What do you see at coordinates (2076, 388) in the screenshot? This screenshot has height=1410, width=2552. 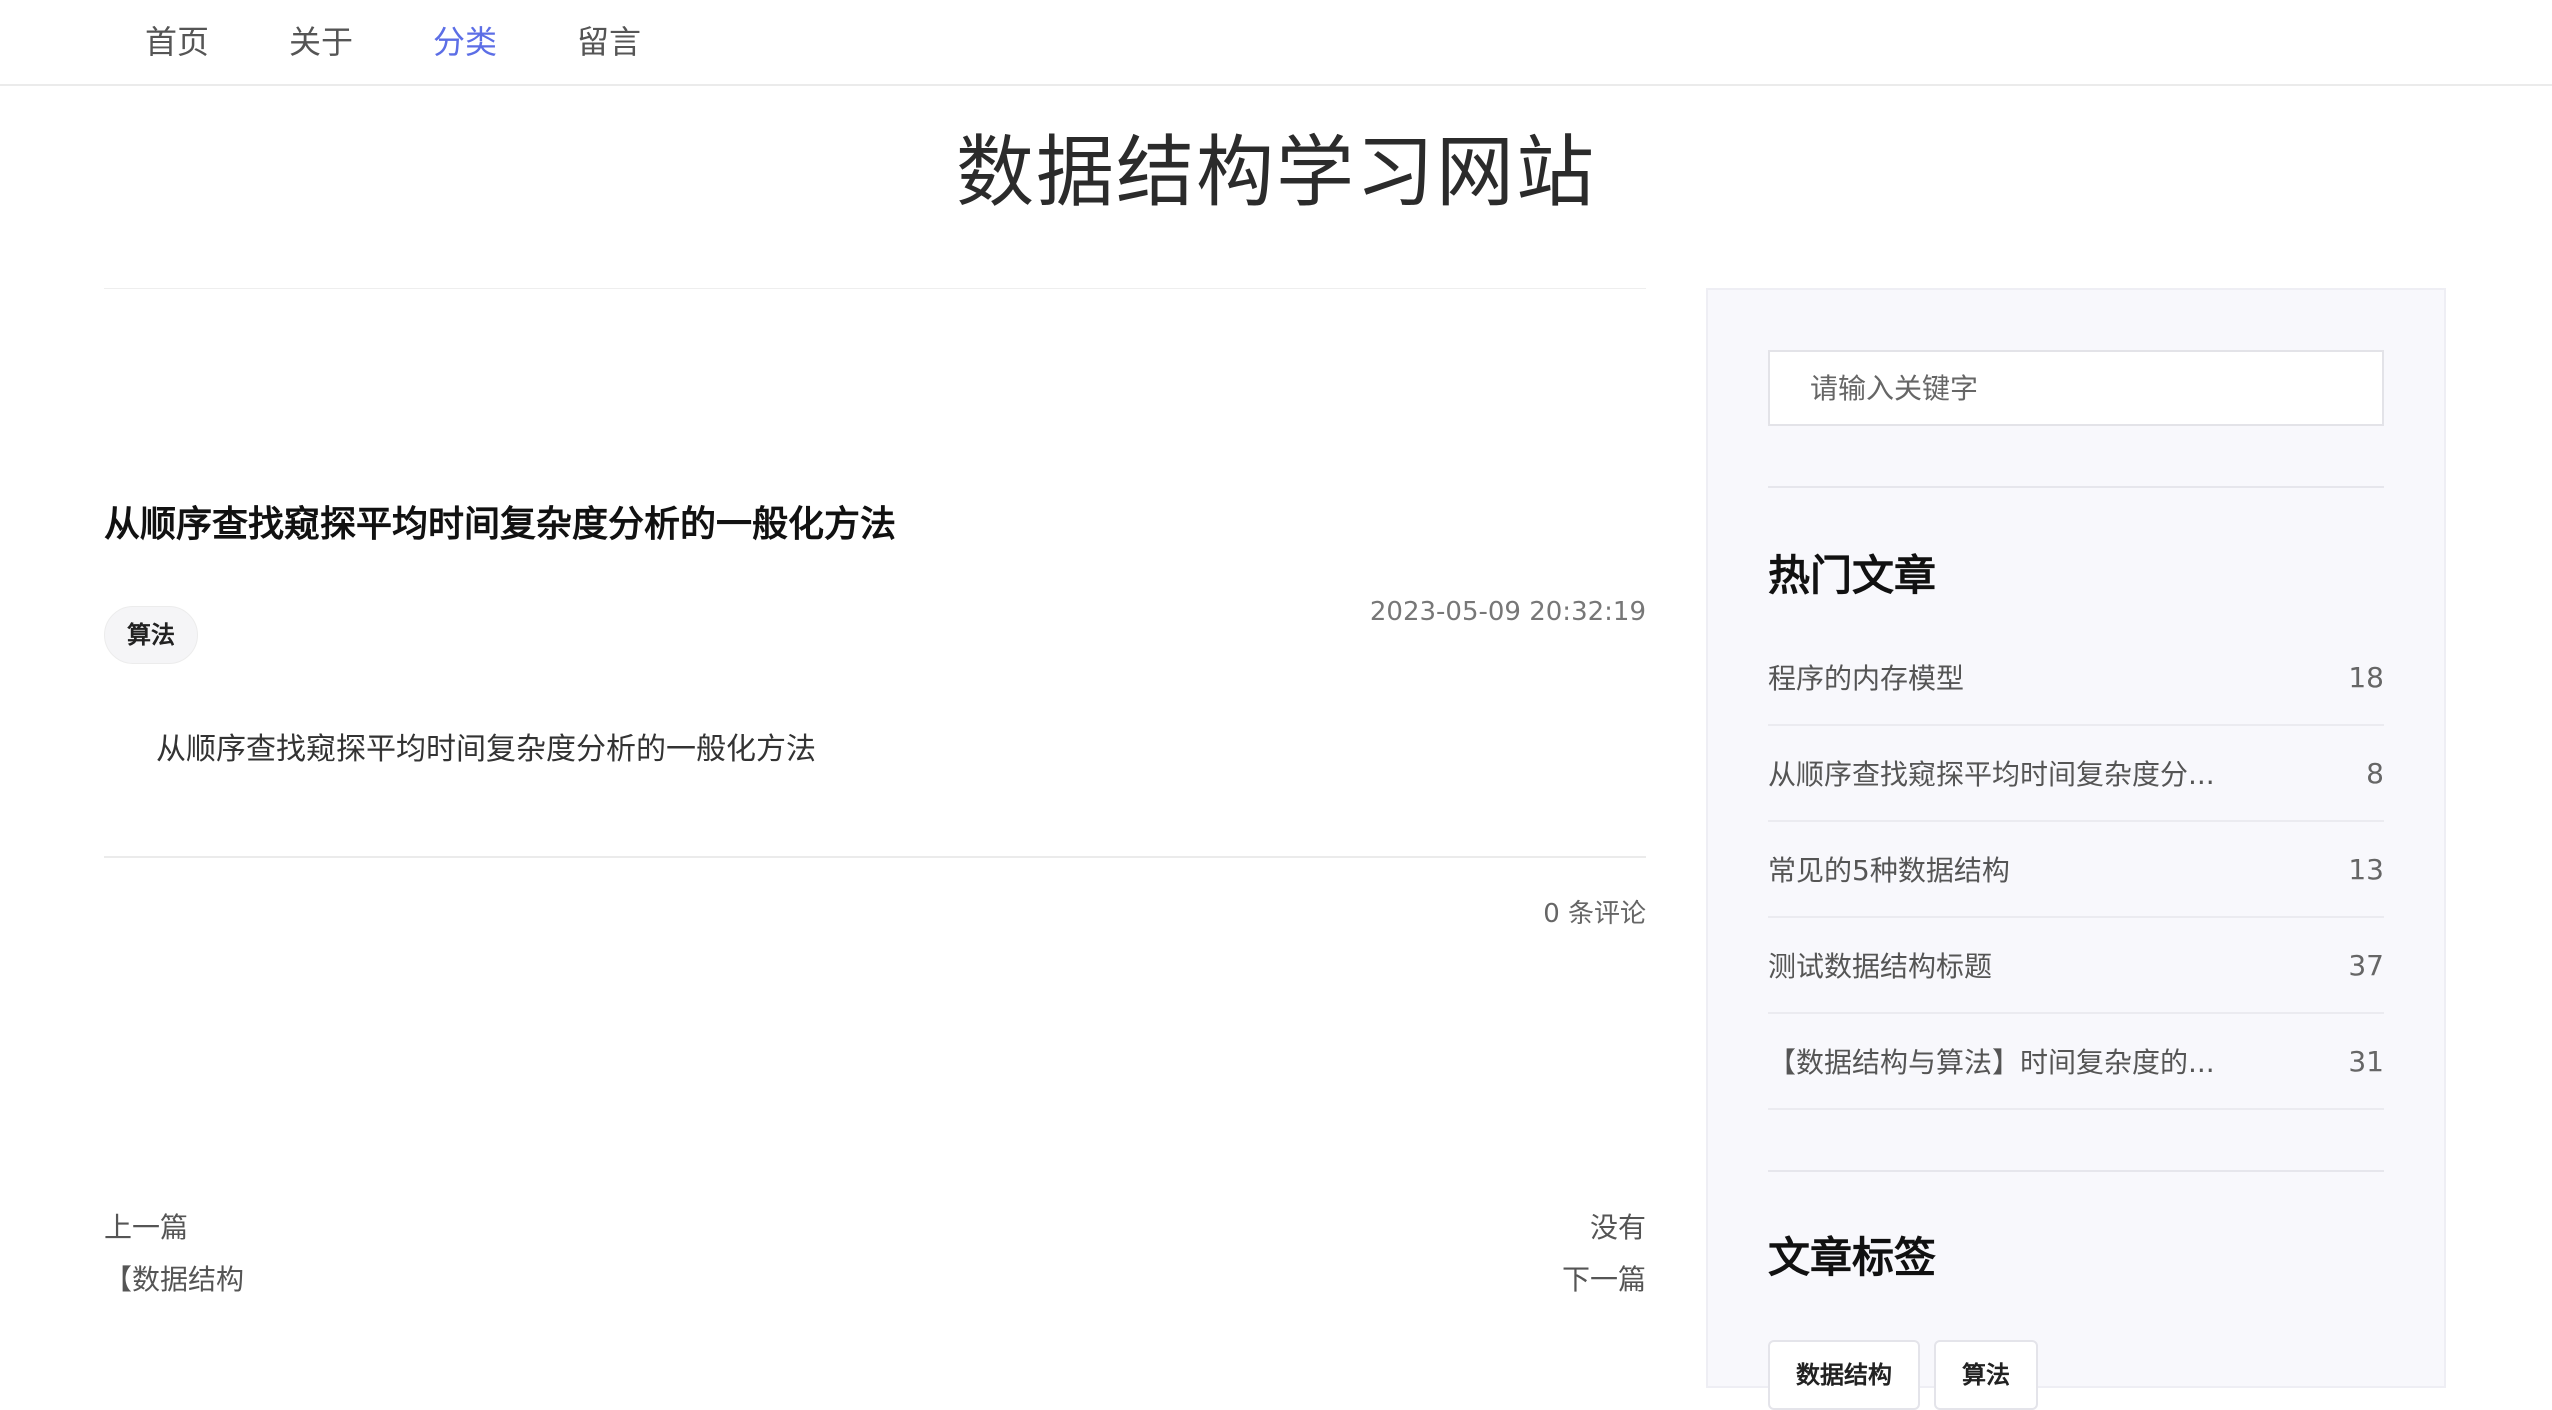 I see `search-input` at bounding box center [2076, 388].